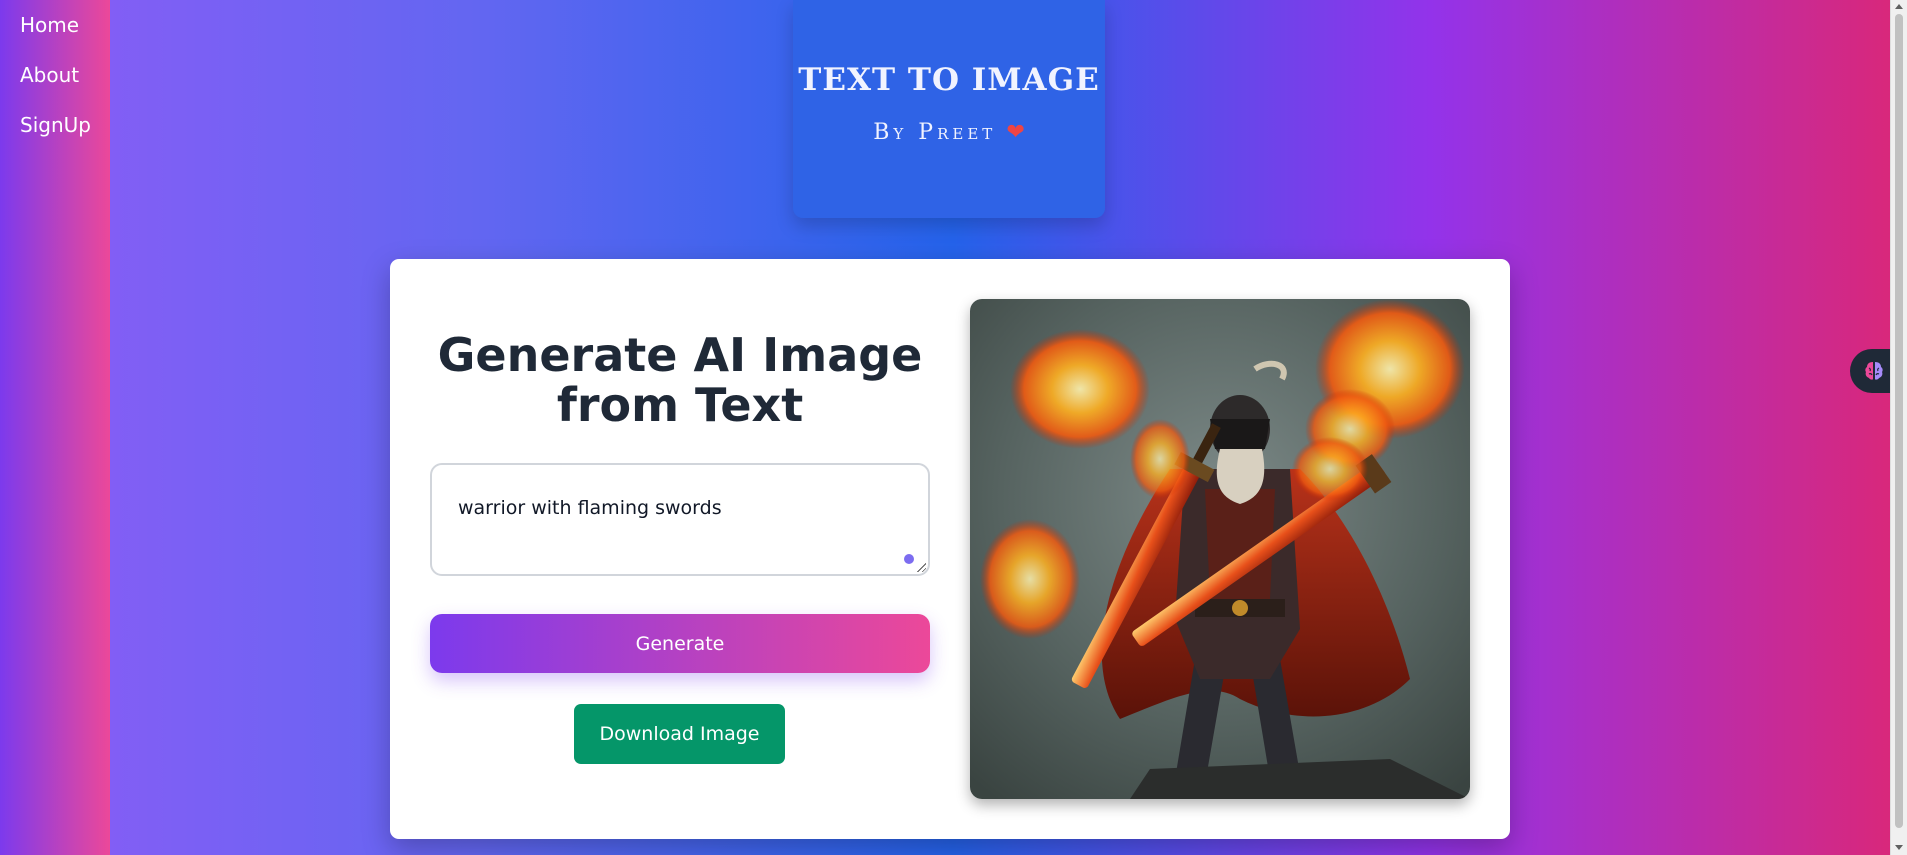  I want to click on page-scrollbar, so click(1898, 427).